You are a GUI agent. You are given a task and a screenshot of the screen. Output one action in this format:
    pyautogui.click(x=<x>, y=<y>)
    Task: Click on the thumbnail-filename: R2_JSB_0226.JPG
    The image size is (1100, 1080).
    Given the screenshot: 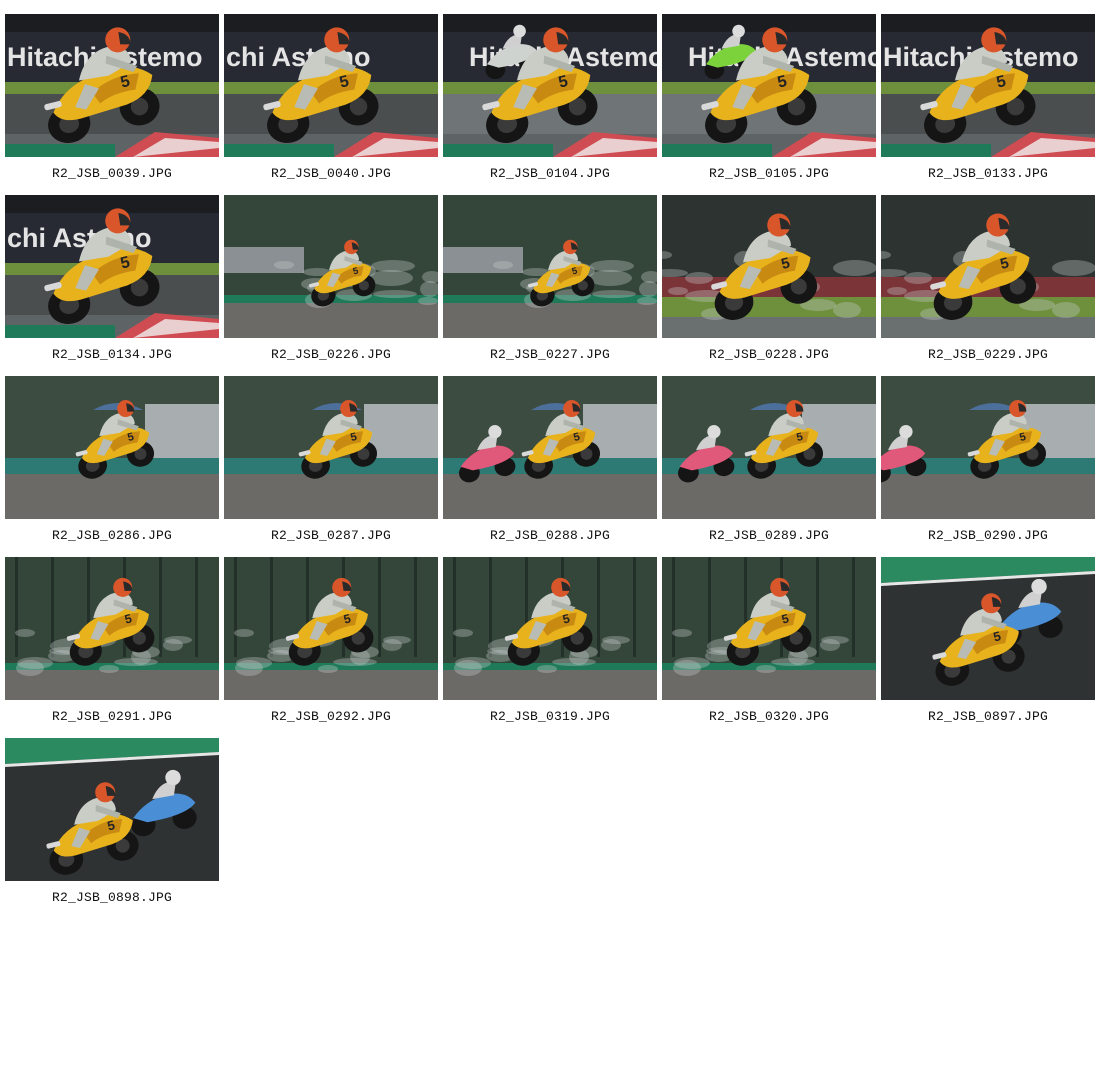 What is the action you would take?
    pyautogui.click(x=331, y=354)
    